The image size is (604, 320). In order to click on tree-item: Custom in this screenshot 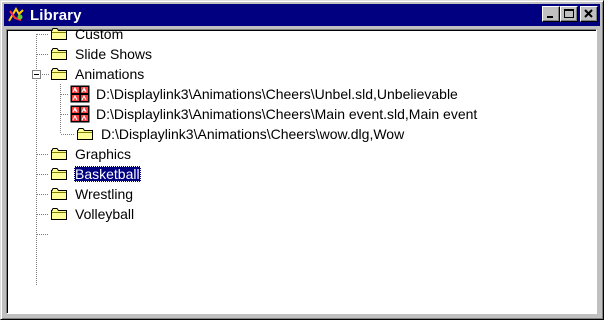, I will do `click(87, 34)`.